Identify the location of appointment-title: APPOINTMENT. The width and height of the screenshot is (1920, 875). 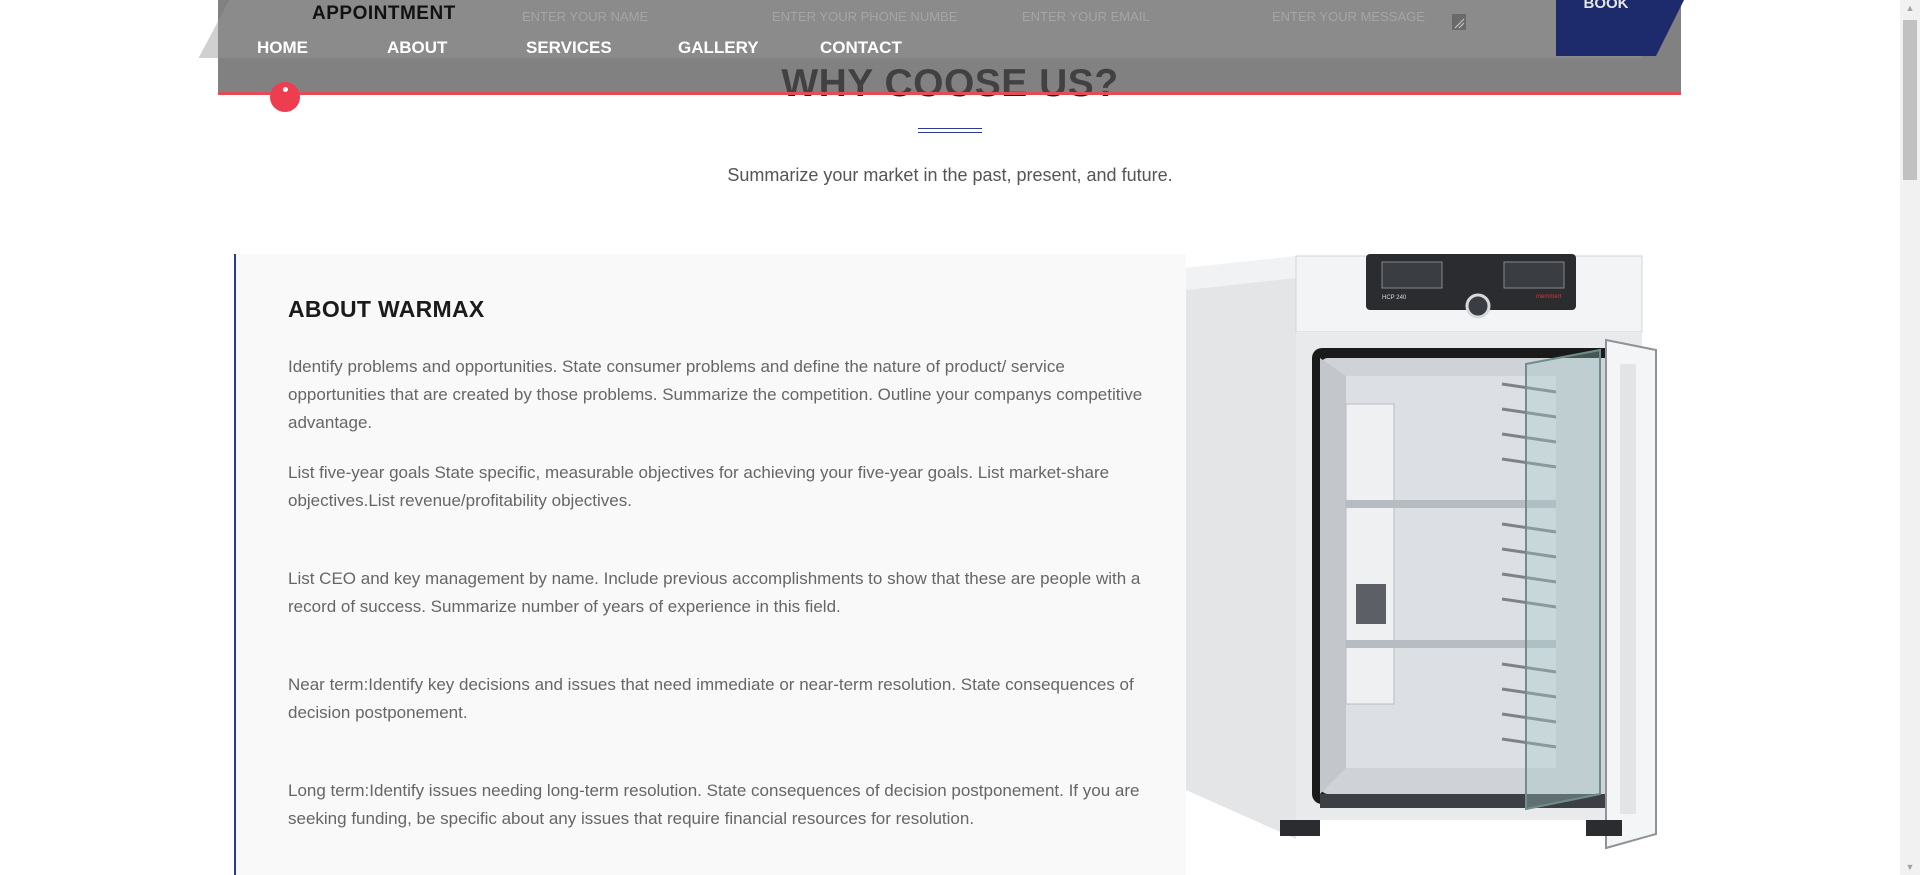
(384, 13).